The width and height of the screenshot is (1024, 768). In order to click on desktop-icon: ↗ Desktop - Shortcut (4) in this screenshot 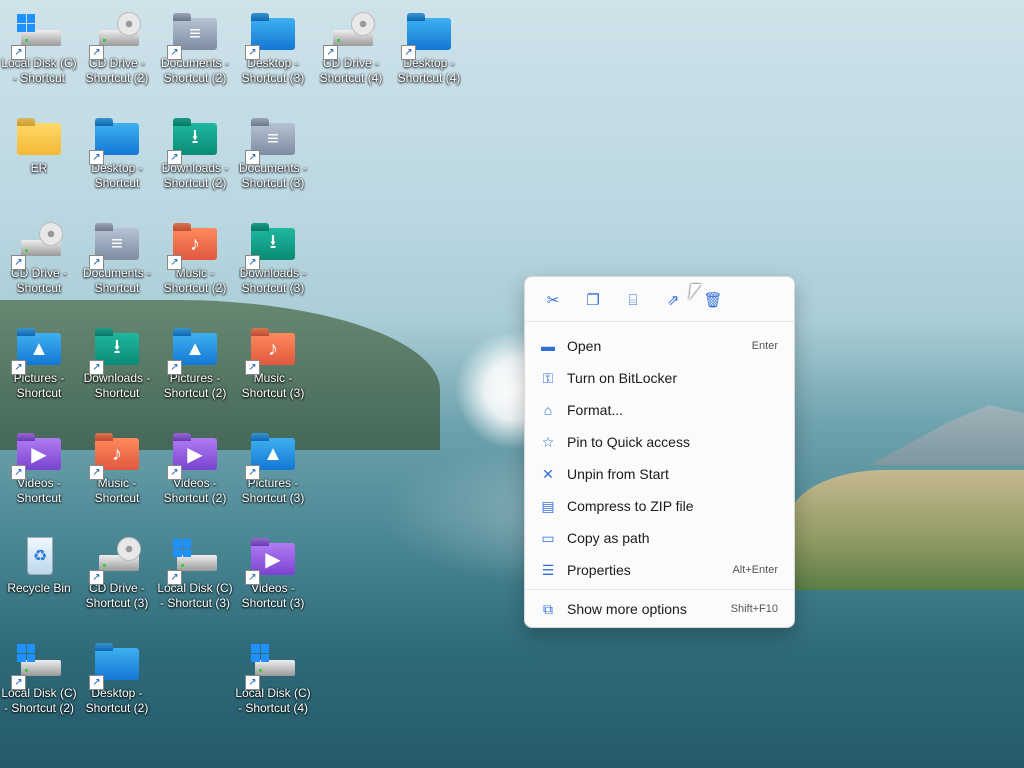, I will do `click(429, 56)`.